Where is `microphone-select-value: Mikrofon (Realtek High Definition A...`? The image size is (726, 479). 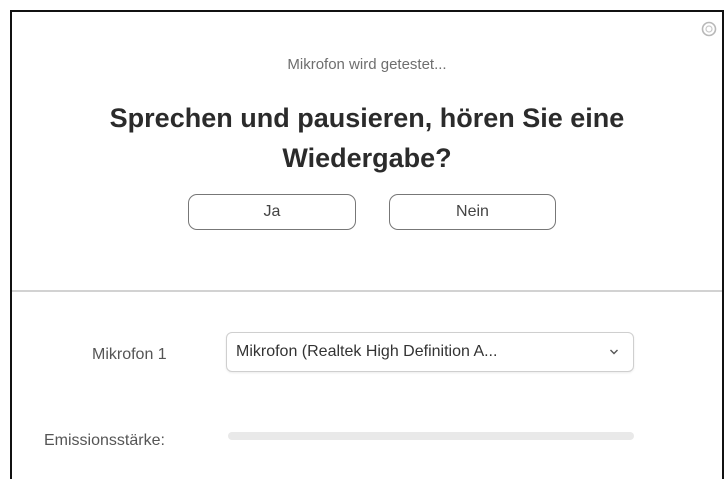
microphone-select-value: Mikrofon (Realtek High Definition A... is located at coordinates (367, 351).